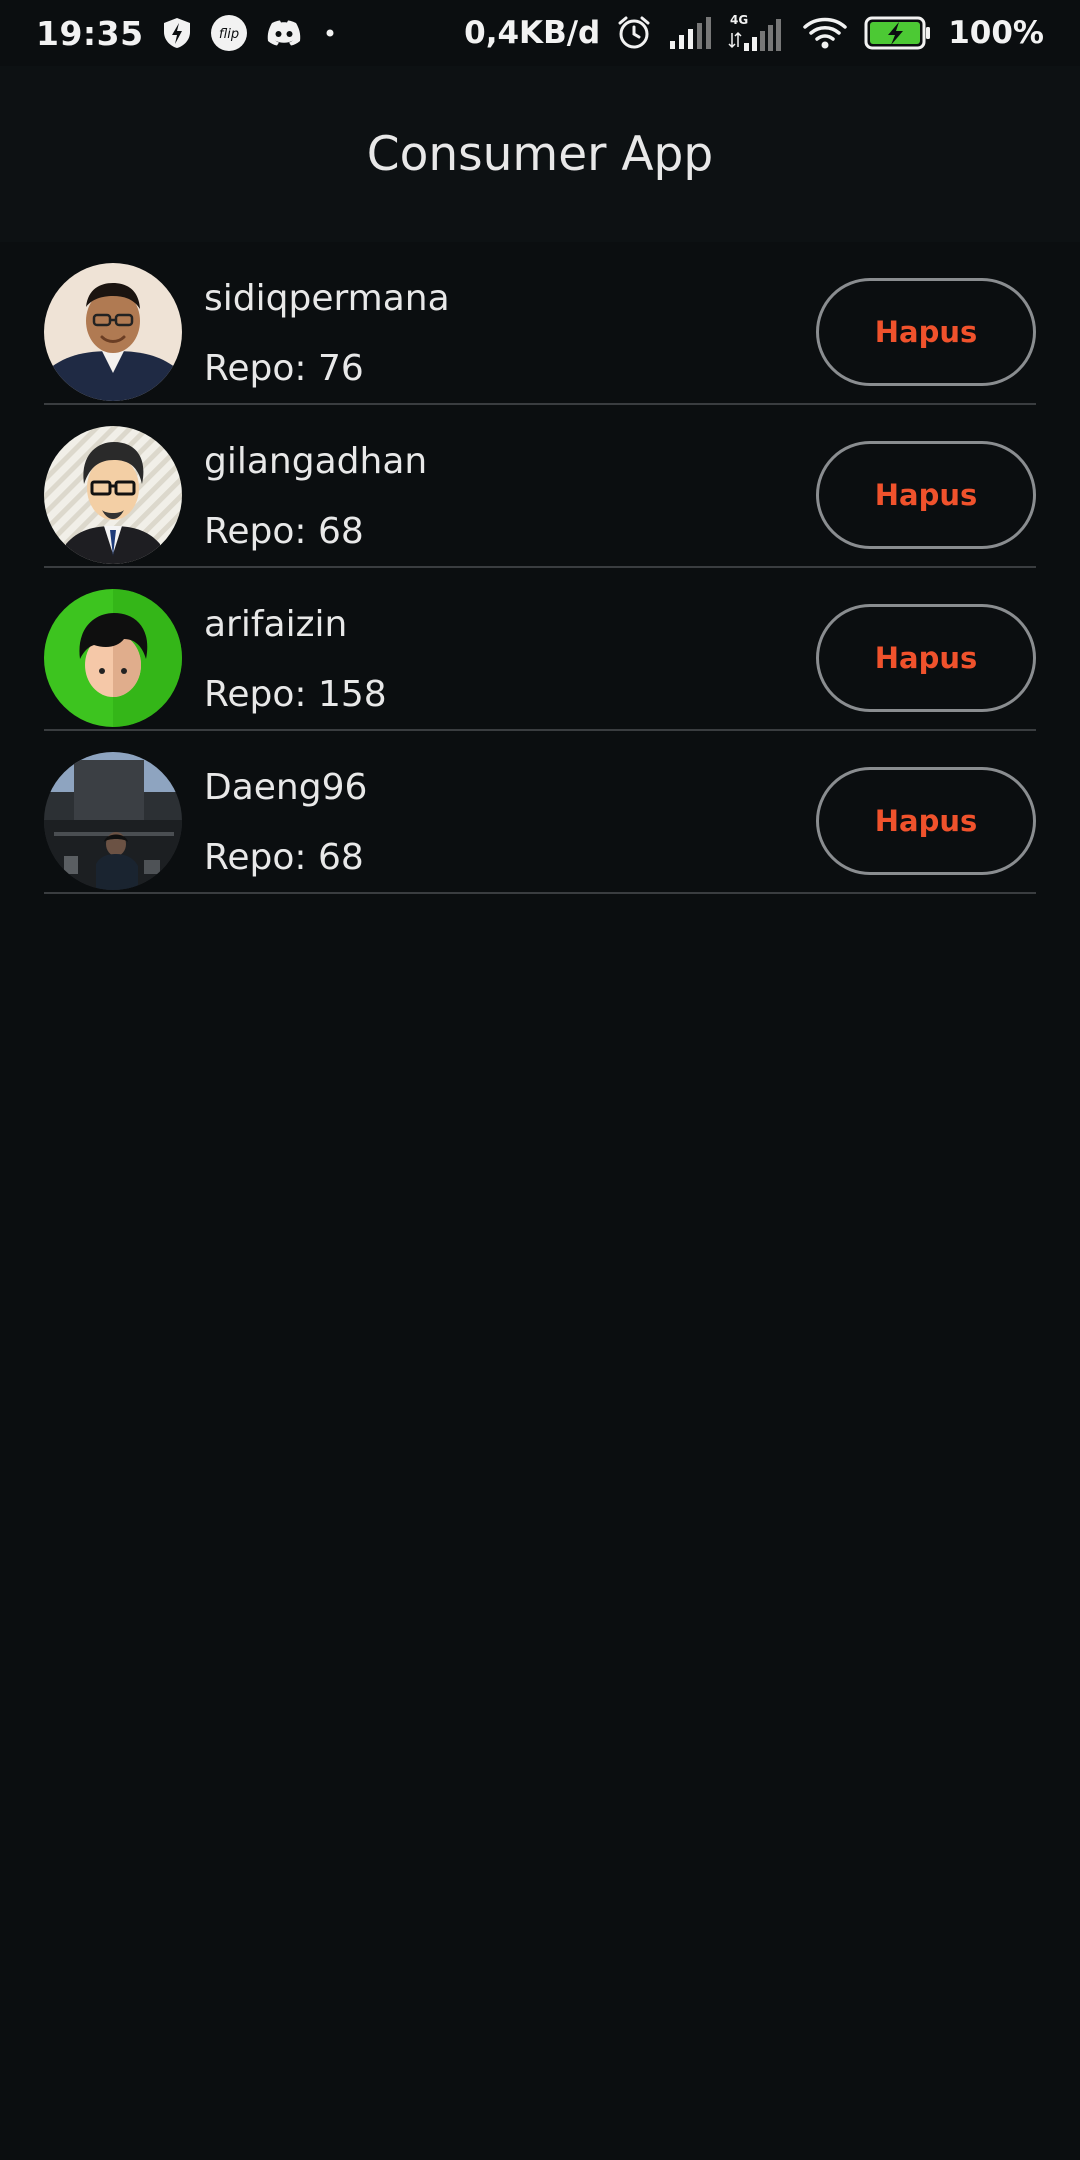  Describe the element at coordinates (295, 694) in the screenshot. I see `repo-count: Repo: 158` at that location.